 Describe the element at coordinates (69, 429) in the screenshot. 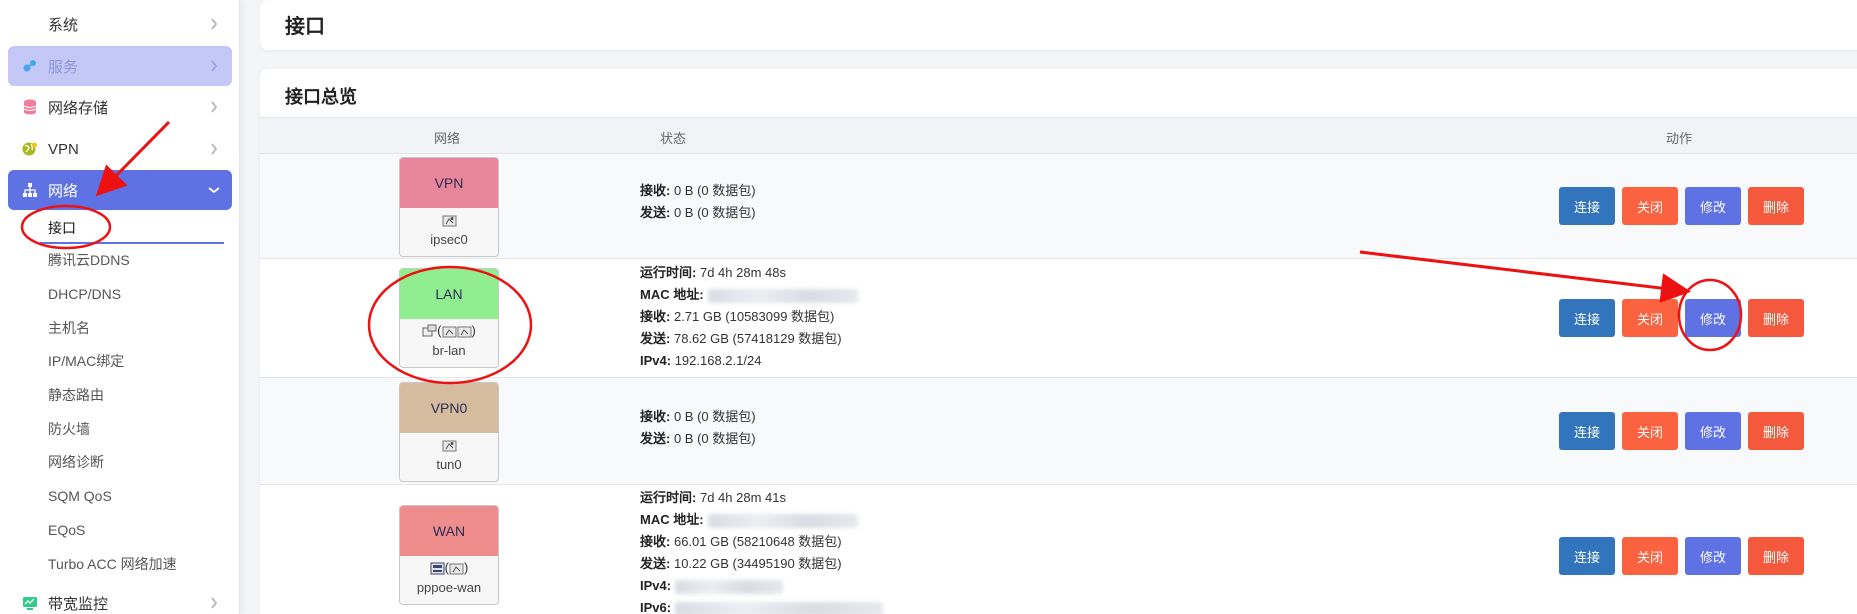

I see `submenu-item-firewall: 防火墙` at that location.